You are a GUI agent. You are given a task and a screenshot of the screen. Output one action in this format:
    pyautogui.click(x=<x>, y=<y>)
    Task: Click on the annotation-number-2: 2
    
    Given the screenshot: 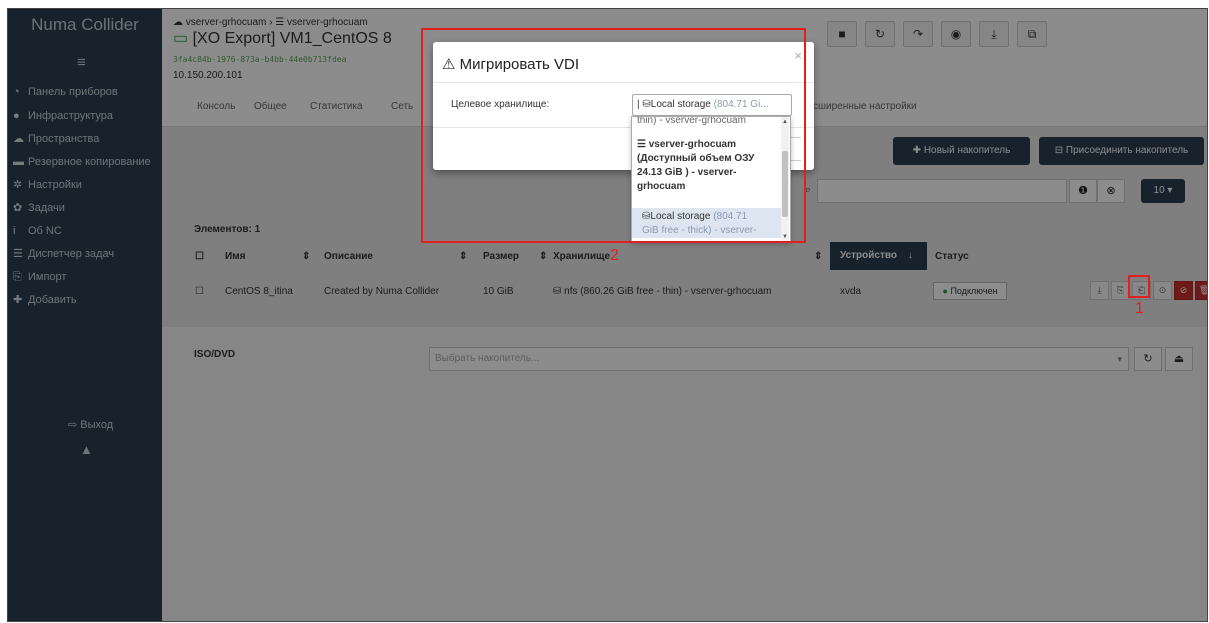 What is the action you would take?
    pyautogui.click(x=614, y=255)
    